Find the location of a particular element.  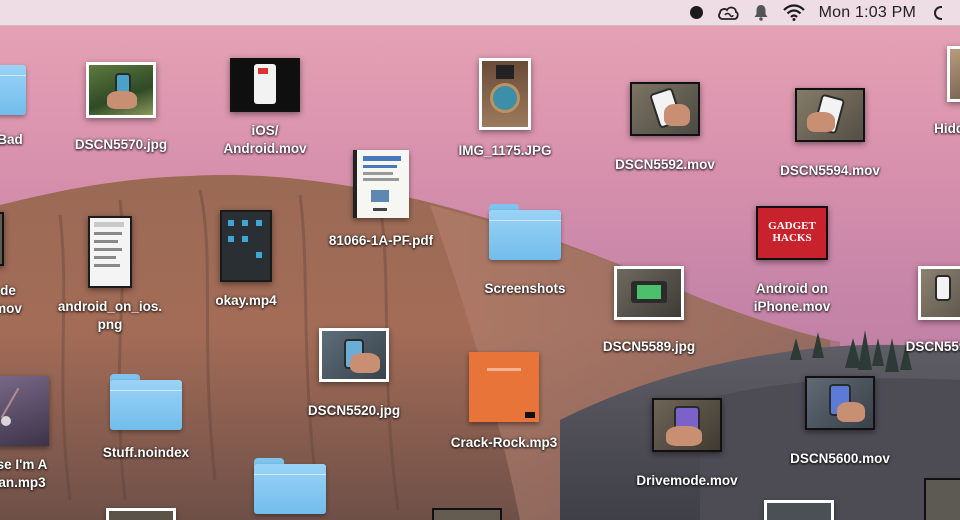

item-label: DSCN5570.jpg is located at coordinates (121, 144).